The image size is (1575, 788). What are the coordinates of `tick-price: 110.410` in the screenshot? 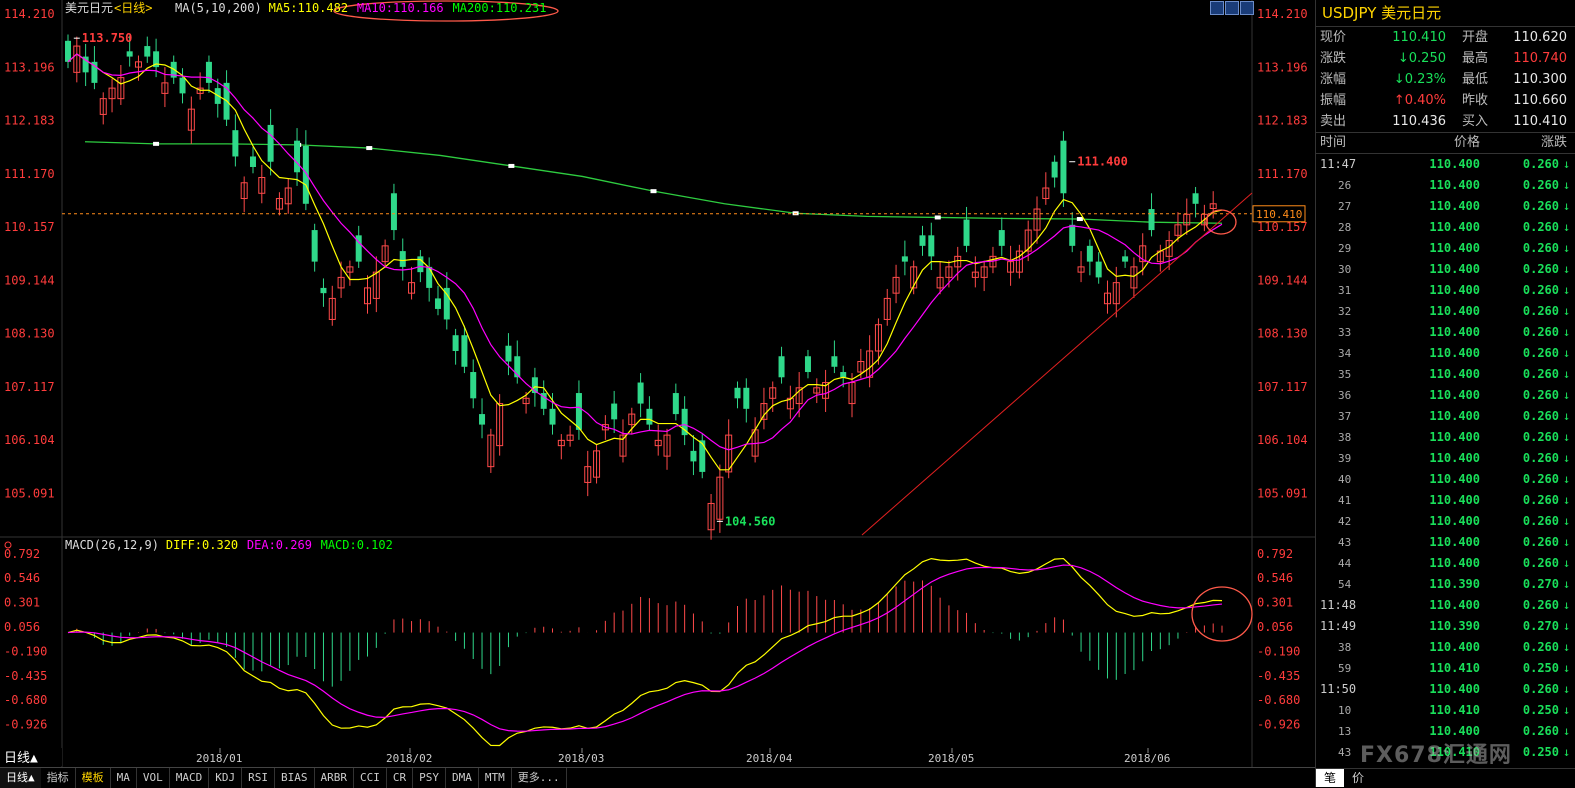 It's located at (1454, 668).